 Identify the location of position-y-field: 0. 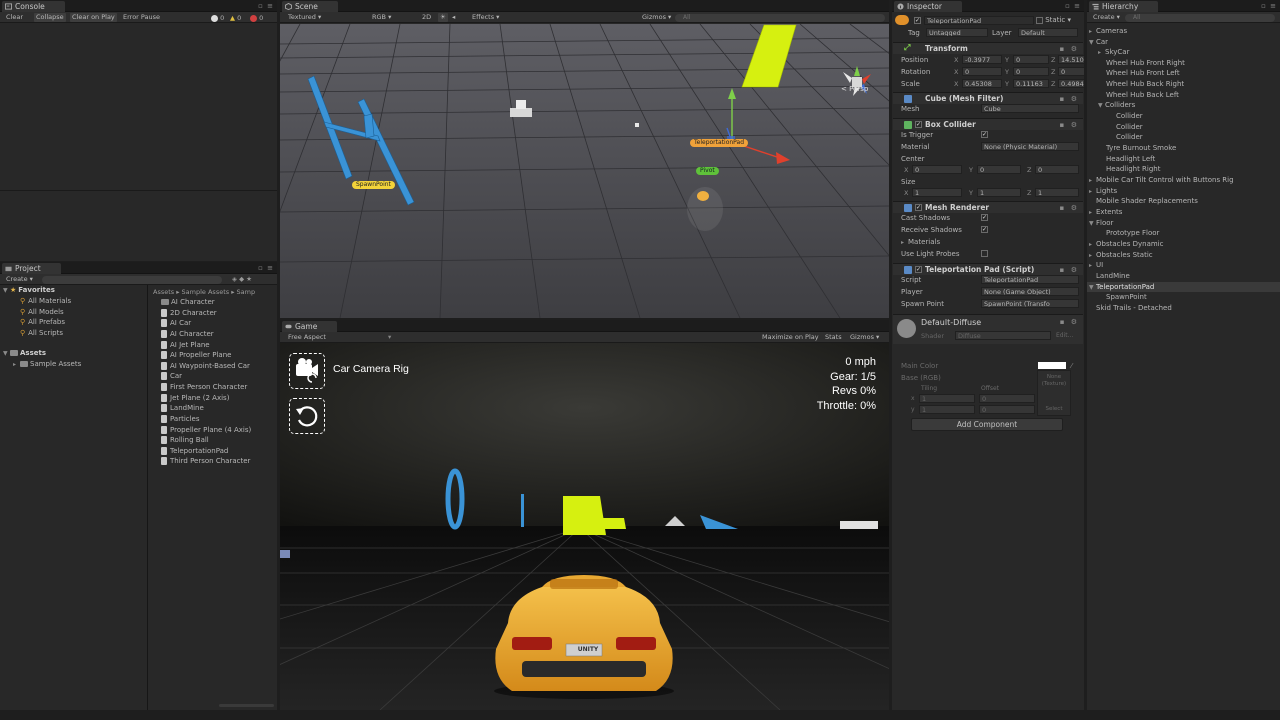
(1031, 59).